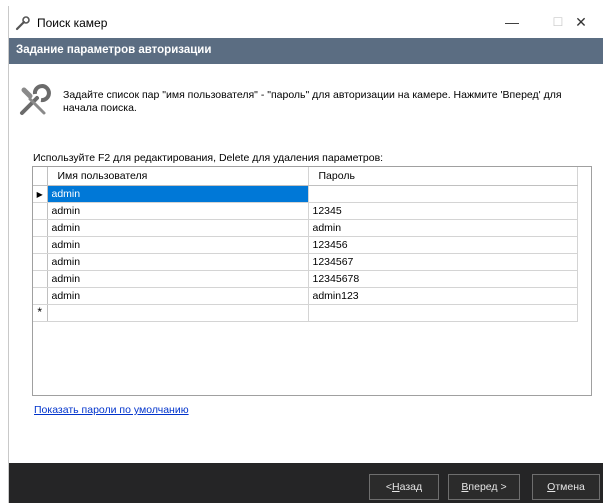 The height and width of the screenshot is (503, 604). I want to click on cancel-button-rest: тмена, so click(570, 487).